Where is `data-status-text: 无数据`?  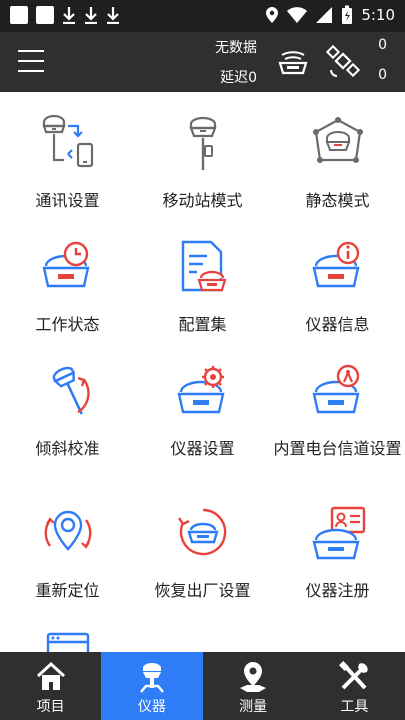
data-status-text: 无数据 is located at coordinates (236, 48).